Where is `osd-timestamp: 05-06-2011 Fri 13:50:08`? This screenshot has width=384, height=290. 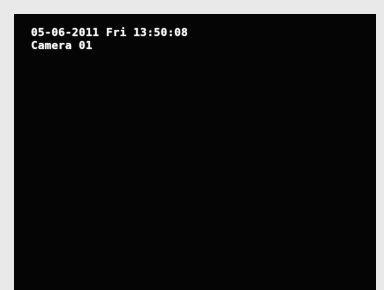 osd-timestamp: 05-06-2011 Fri 13:50:08 is located at coordinates (109, 32).